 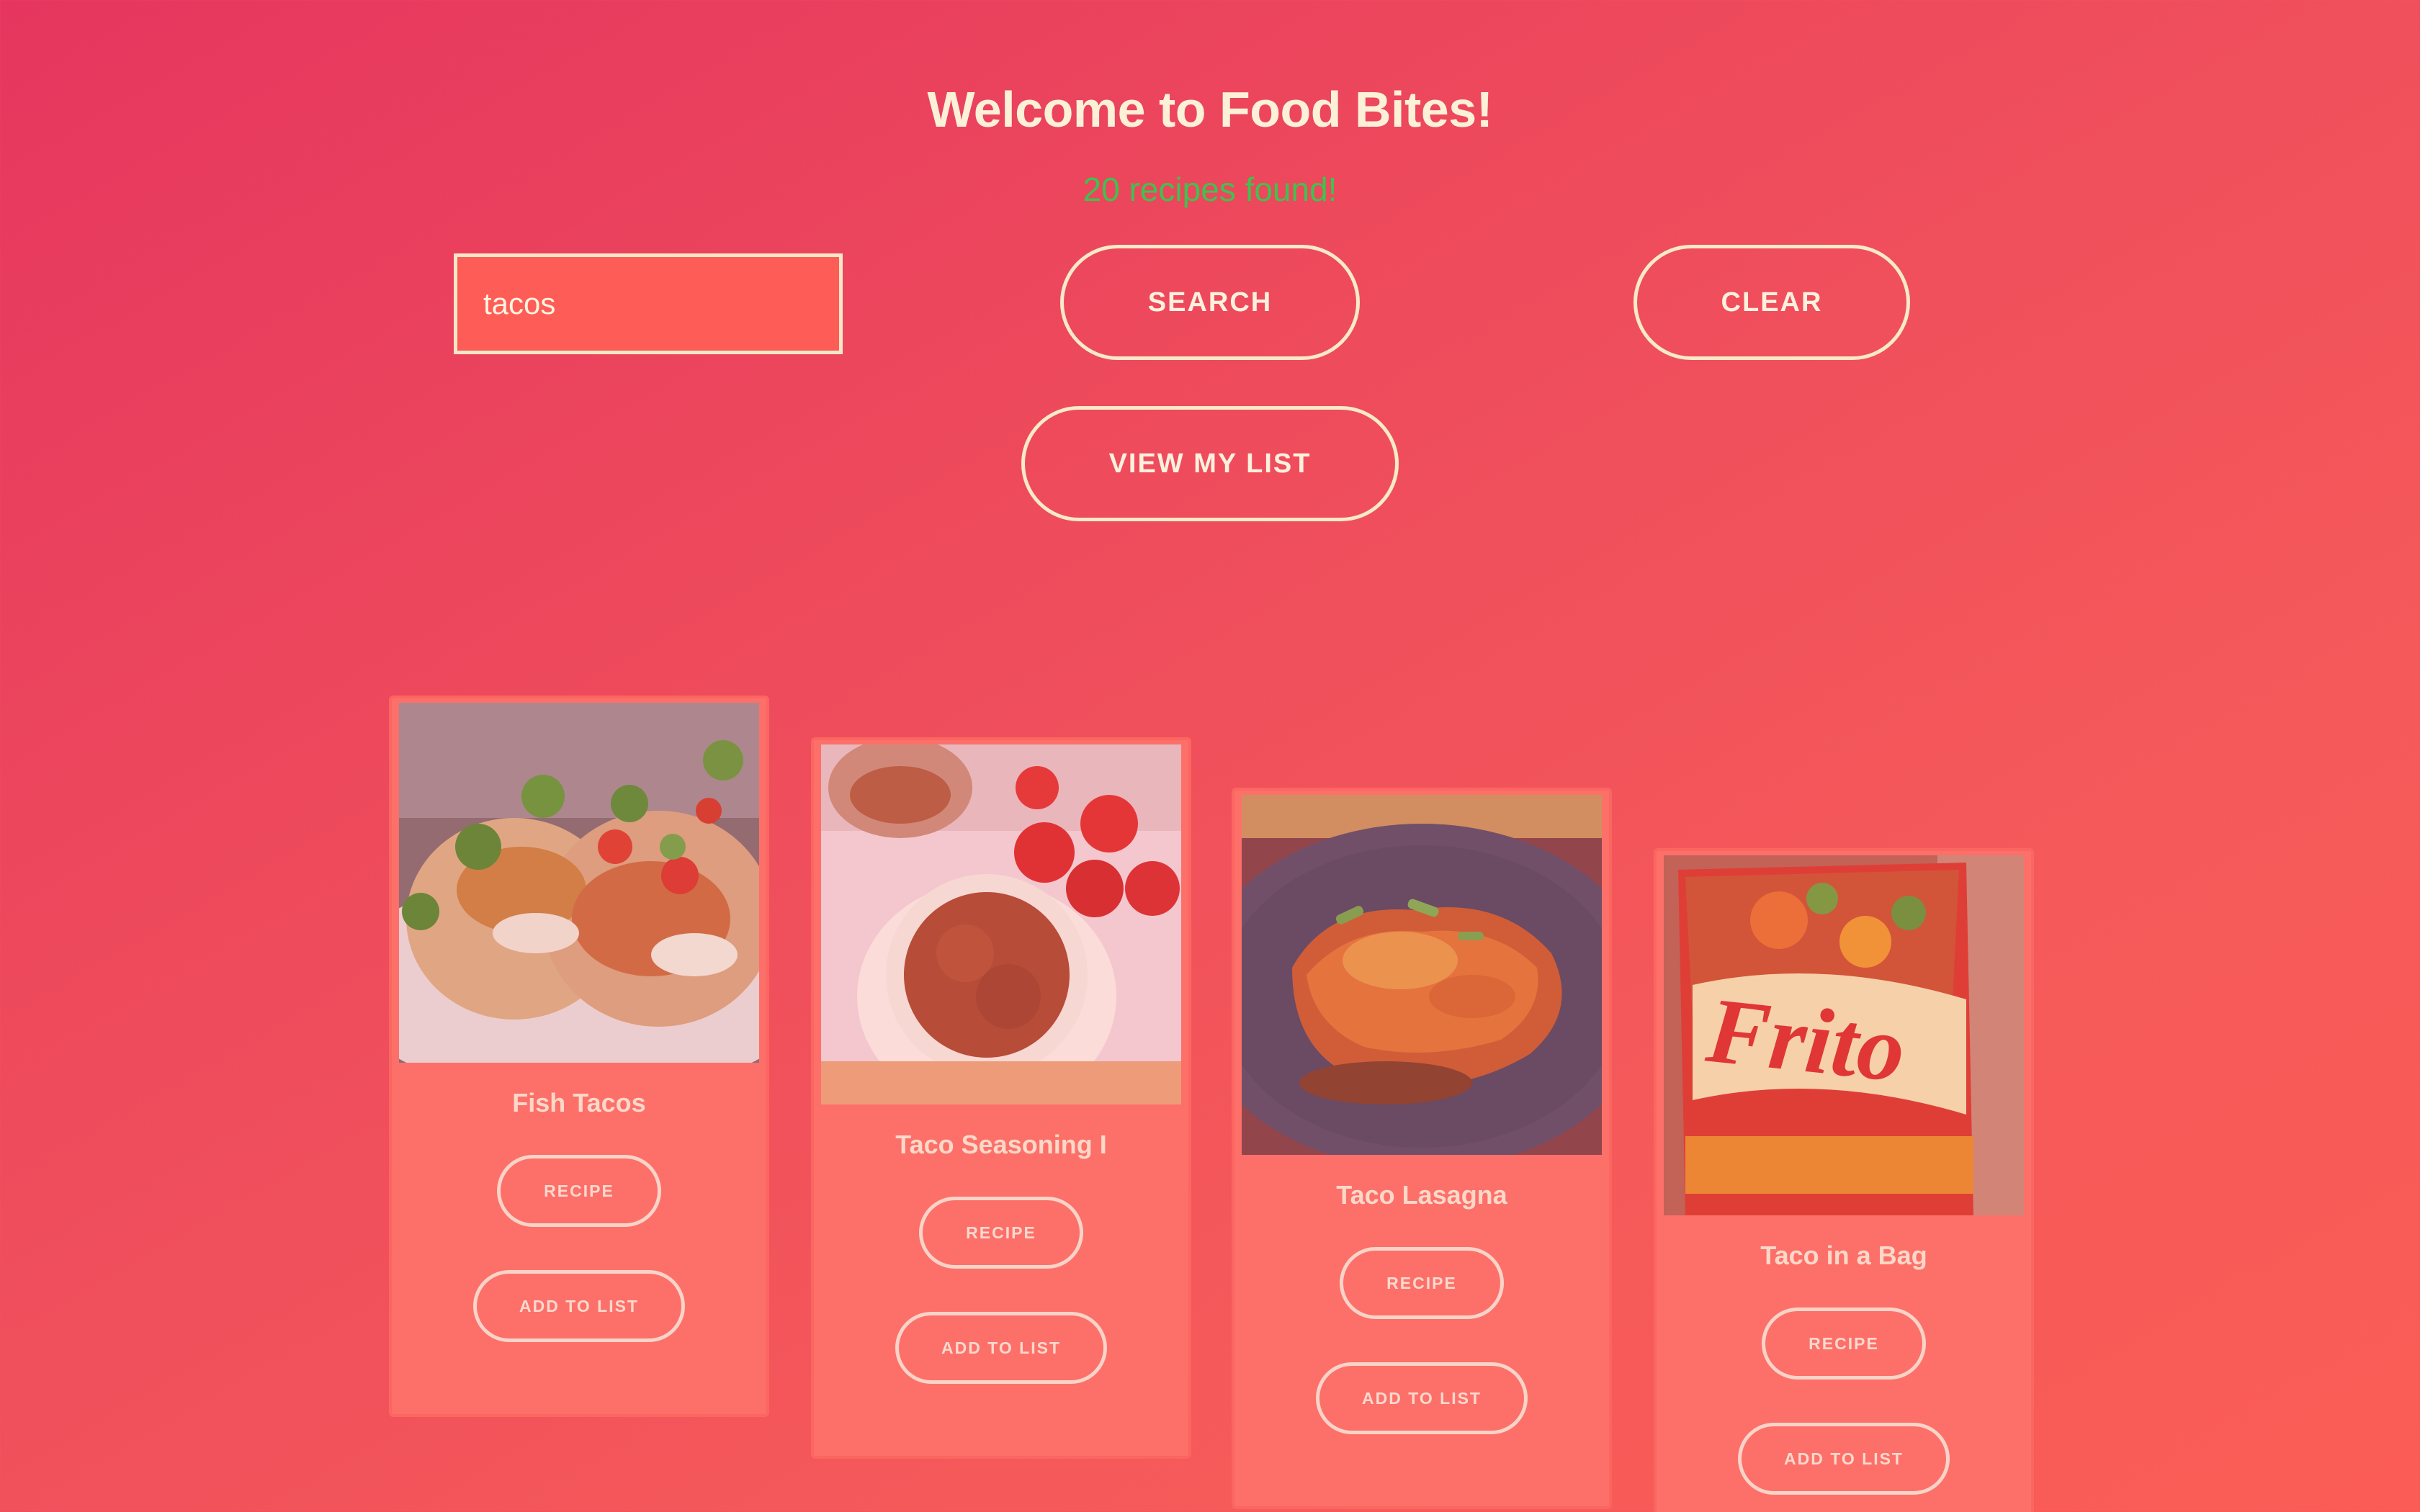 I want to click on taco-seasoning-image, so click(x=1001, y=924).